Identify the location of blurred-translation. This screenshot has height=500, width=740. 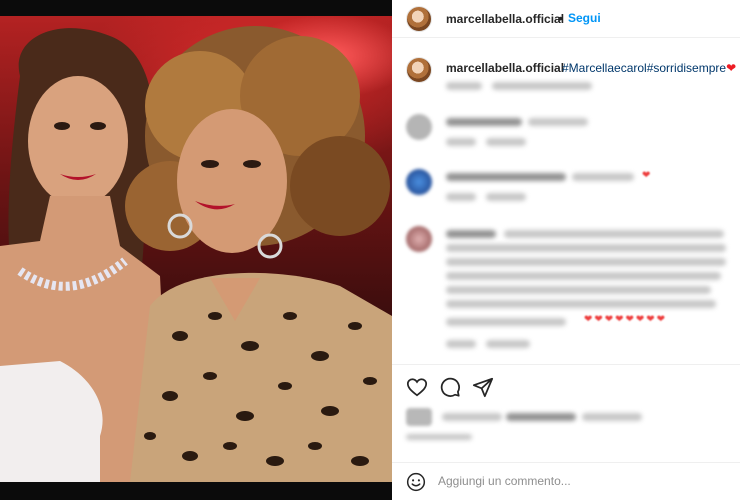
(542, 86).